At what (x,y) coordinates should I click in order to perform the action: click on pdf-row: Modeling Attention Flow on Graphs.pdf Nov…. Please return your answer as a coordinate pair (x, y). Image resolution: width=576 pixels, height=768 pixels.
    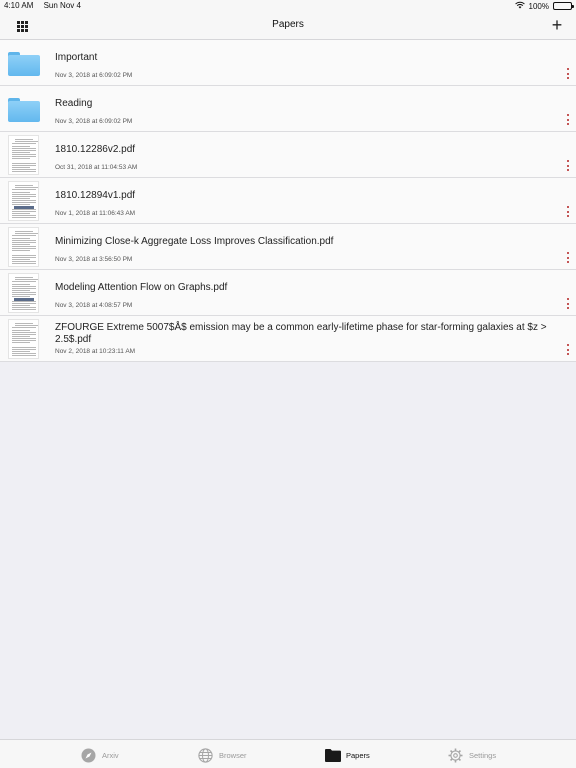
    Looking at the image, I should click on (288, 293).